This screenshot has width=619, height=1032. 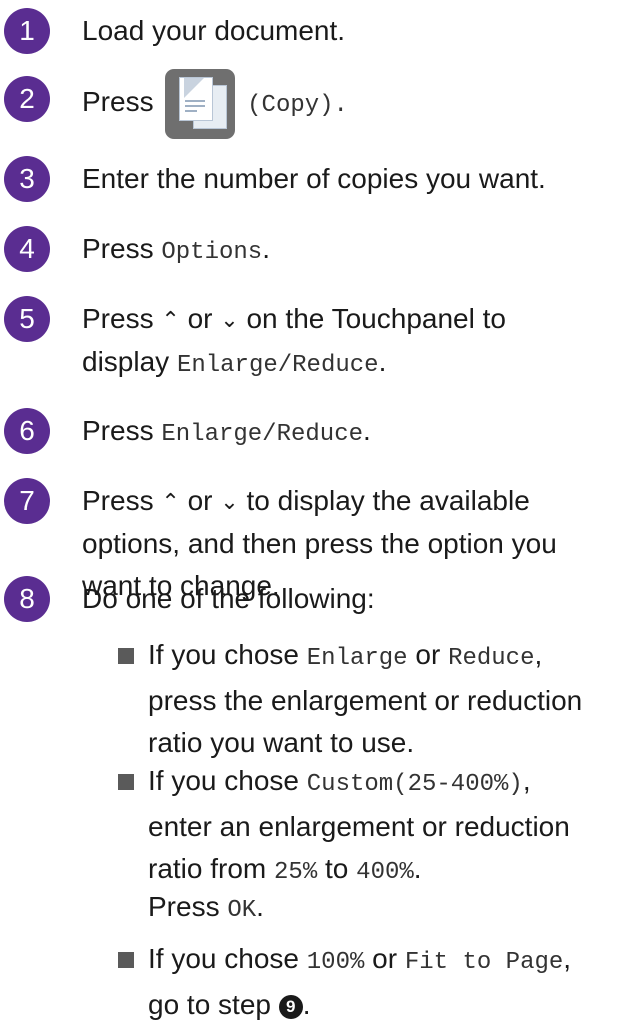 I want to click on text-segment: enter an enlargement or reduction, so click(x=359, y=826).